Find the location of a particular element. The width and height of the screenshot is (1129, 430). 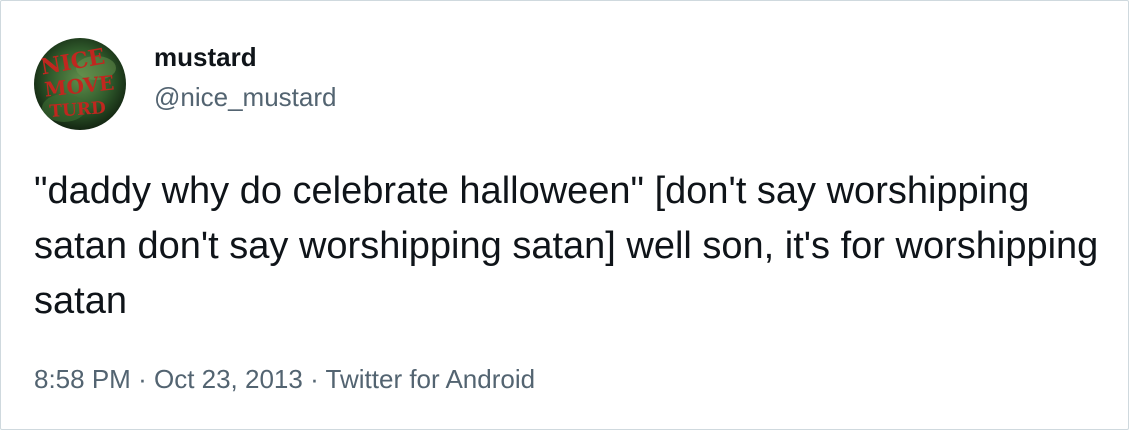

avatar: NICE MOVE TURD is located at coordinates (80, 84).